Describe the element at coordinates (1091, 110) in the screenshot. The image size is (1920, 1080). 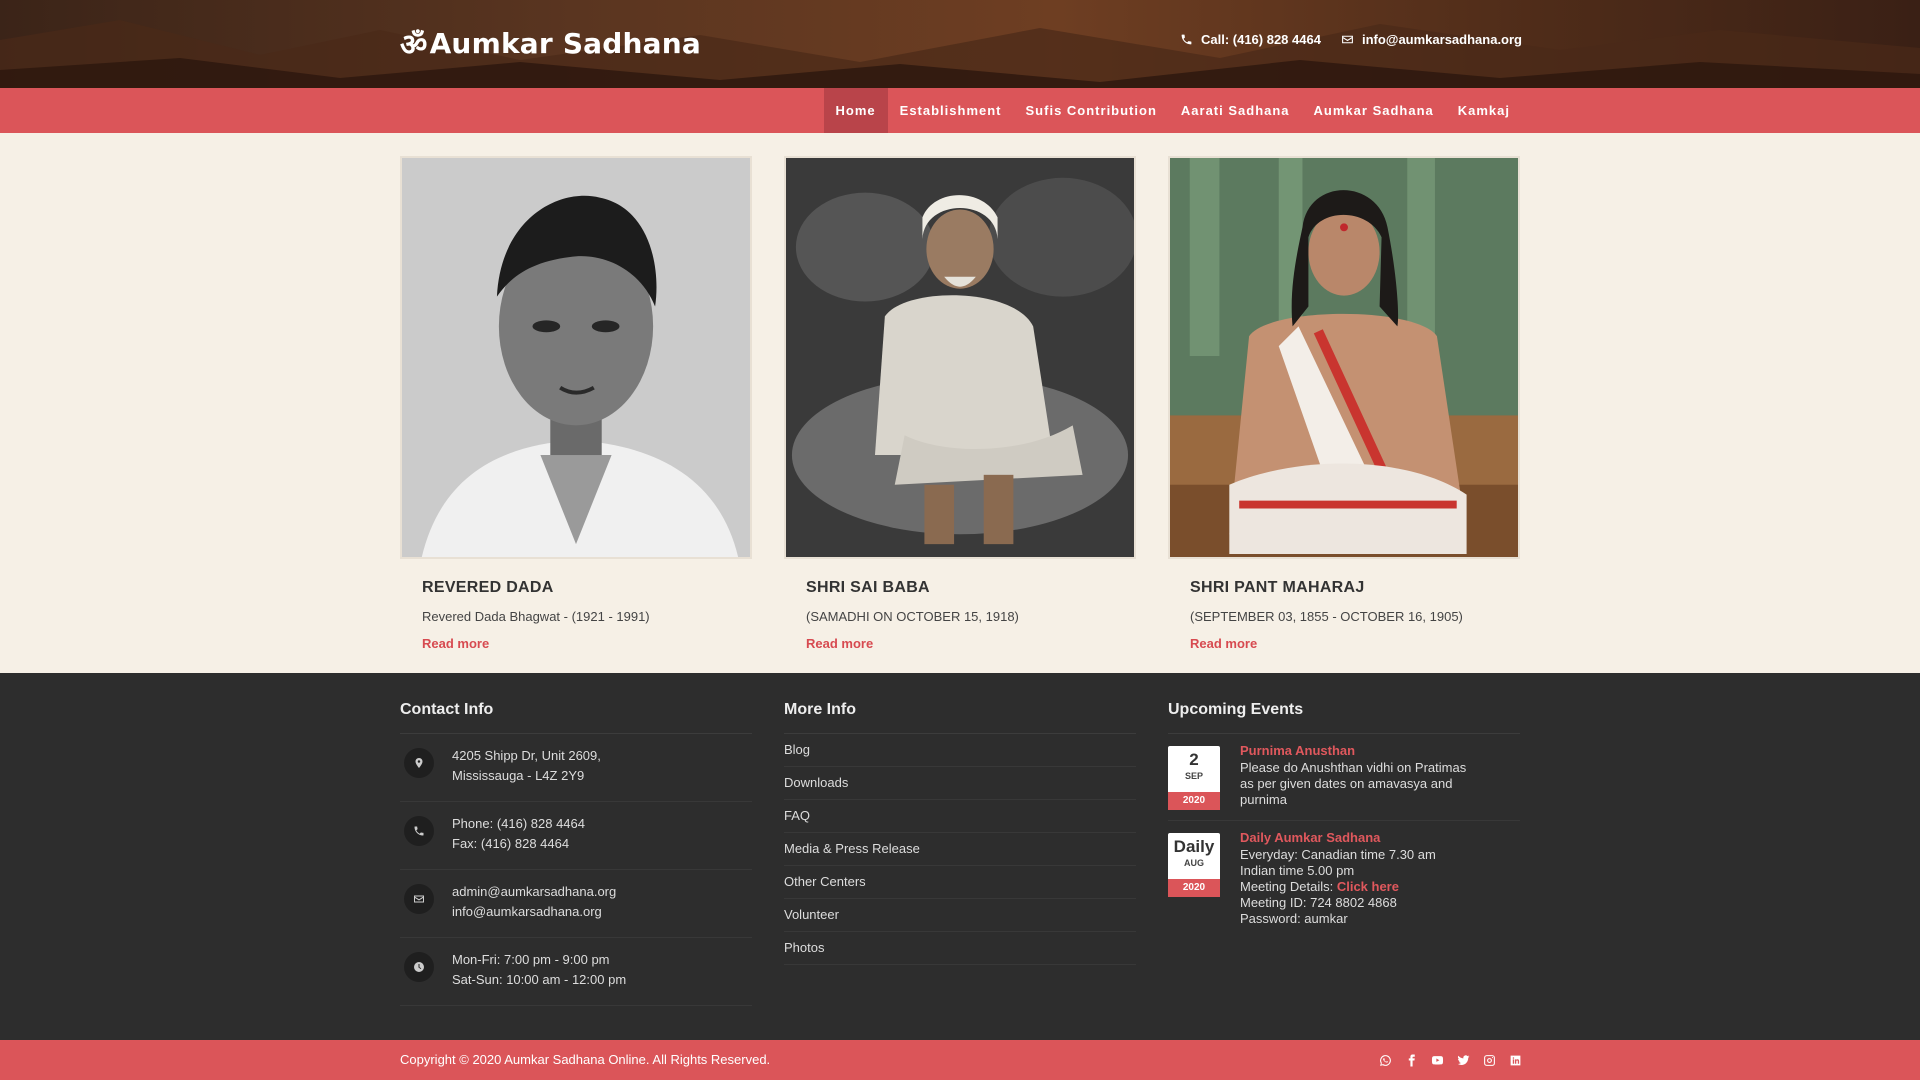
I see `nav-item-sufis-contribution: Sufis Contribution` at that location.